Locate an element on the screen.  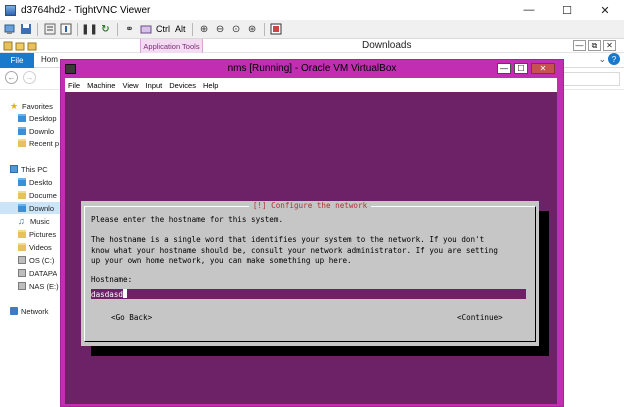
back-button: ← is located at coordinates (11, 77).